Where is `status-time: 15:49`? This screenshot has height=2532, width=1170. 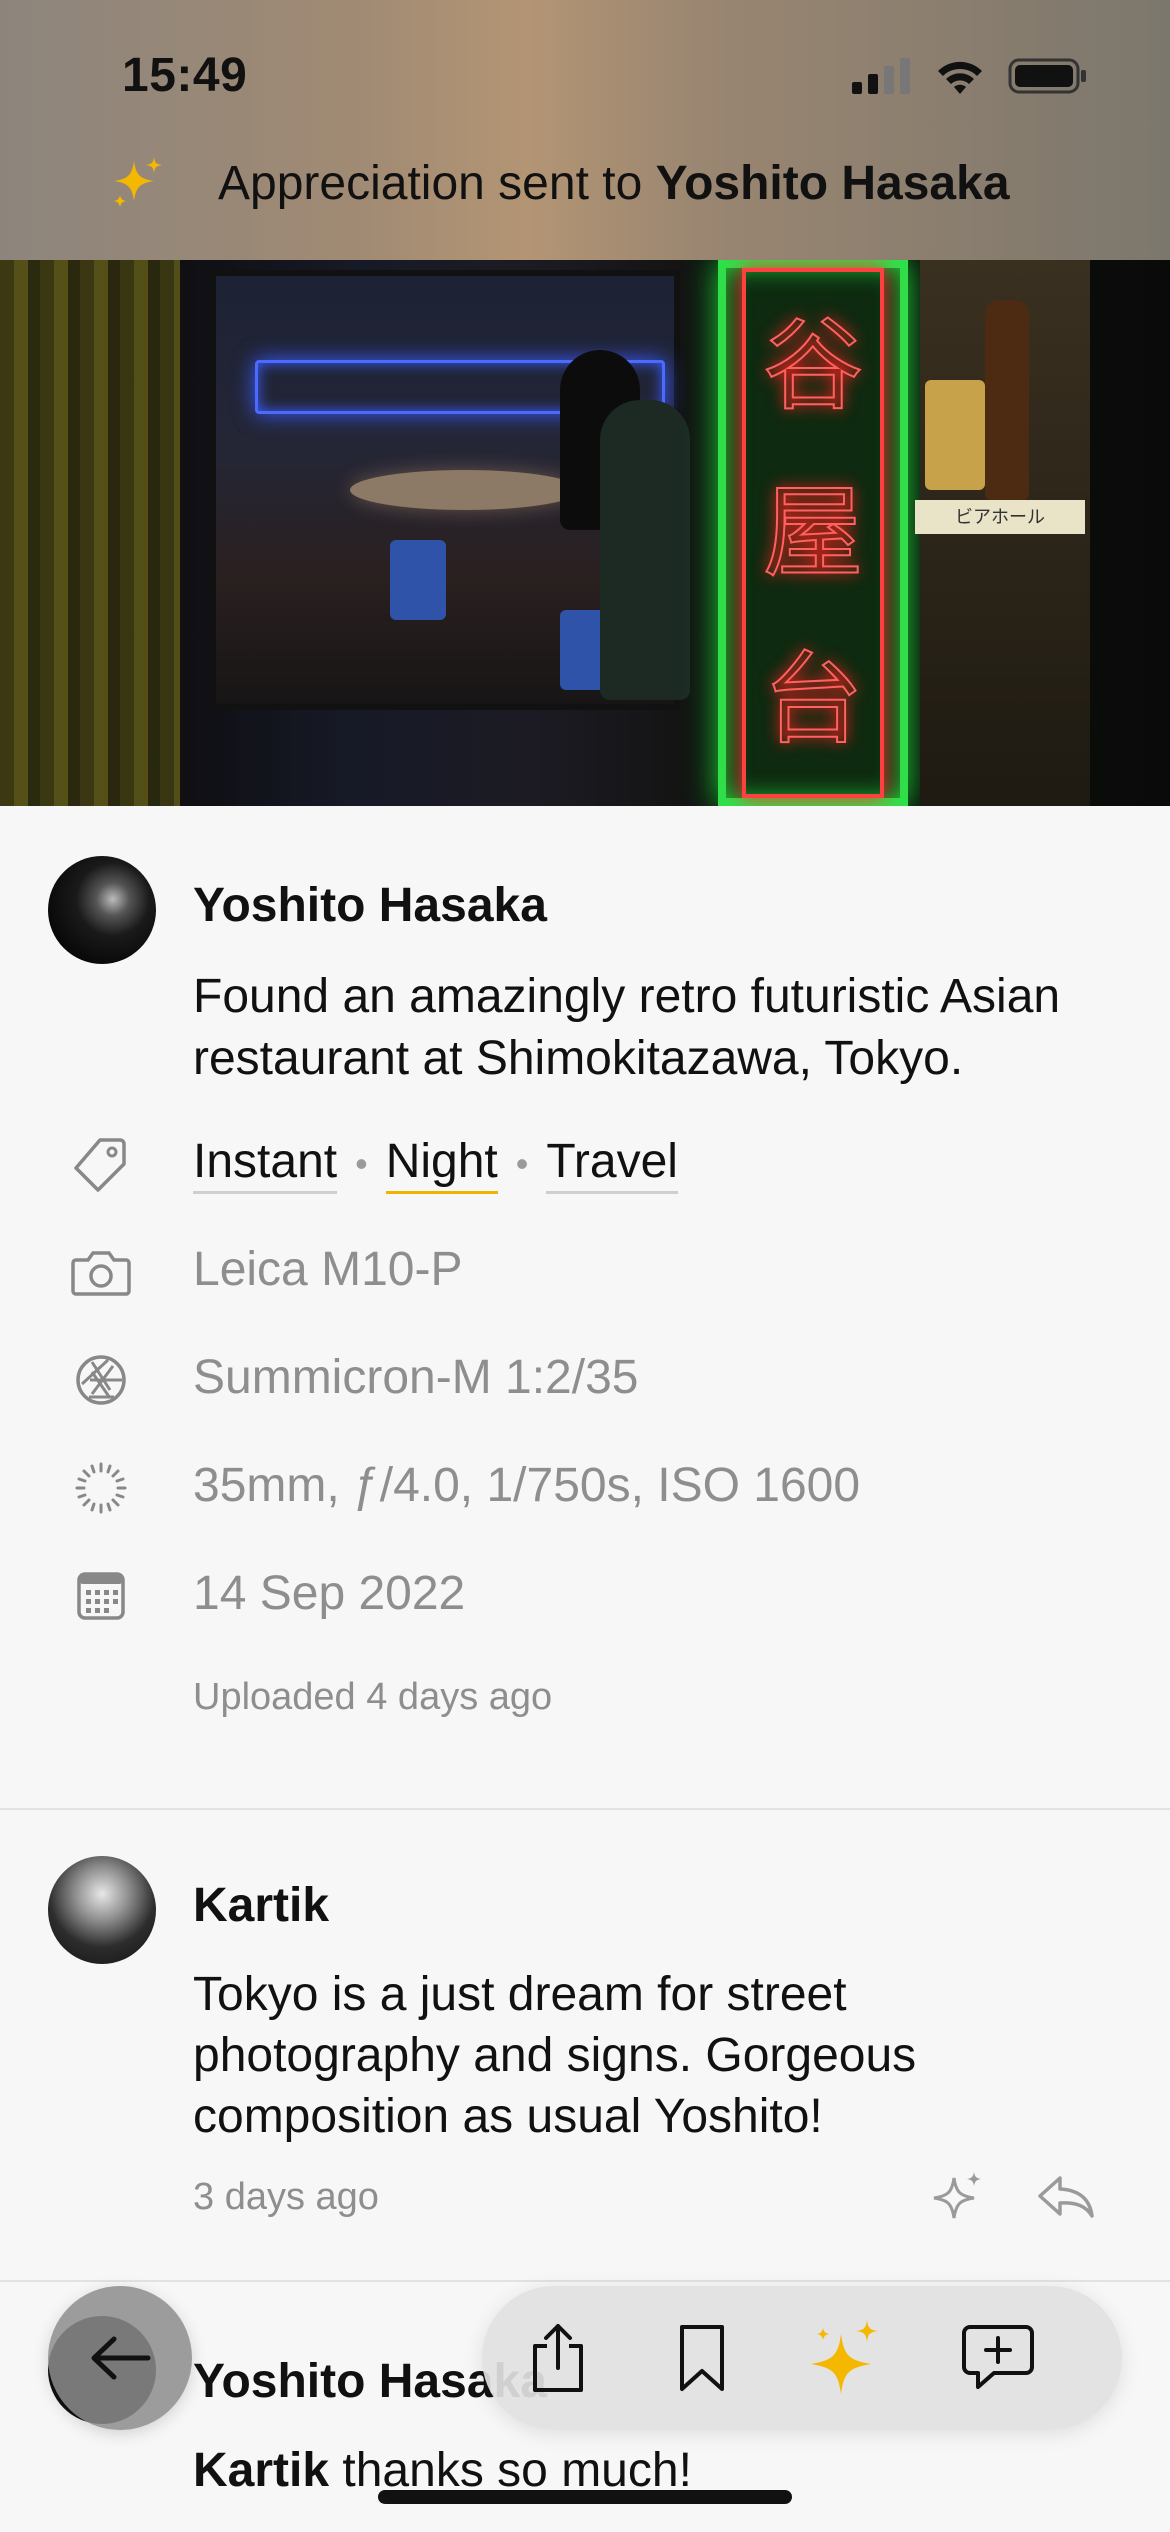 status-time: 15:49 is located at coordinates (185, 75).